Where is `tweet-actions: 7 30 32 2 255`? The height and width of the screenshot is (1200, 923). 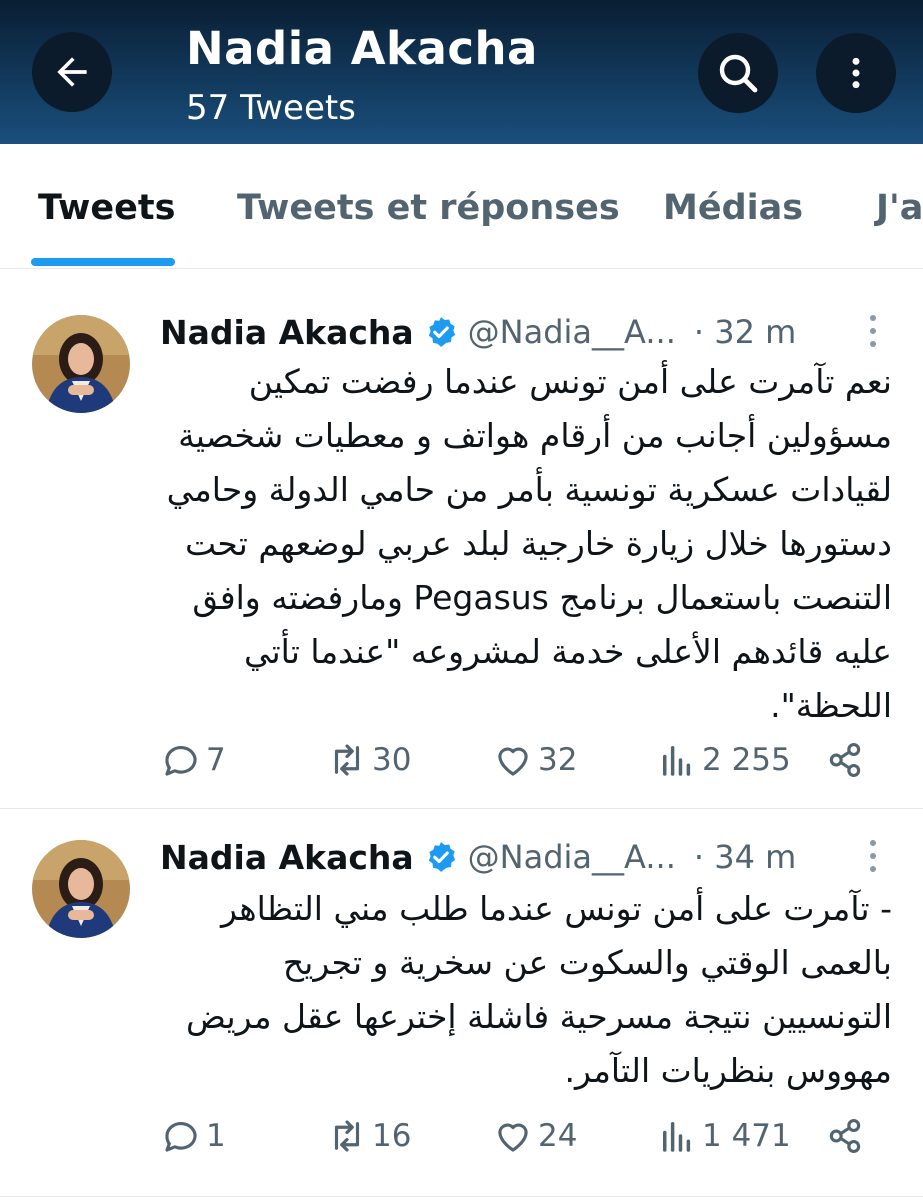
tweet-actions: 7 30 32 2 255 is located at coordinates (530, 760).